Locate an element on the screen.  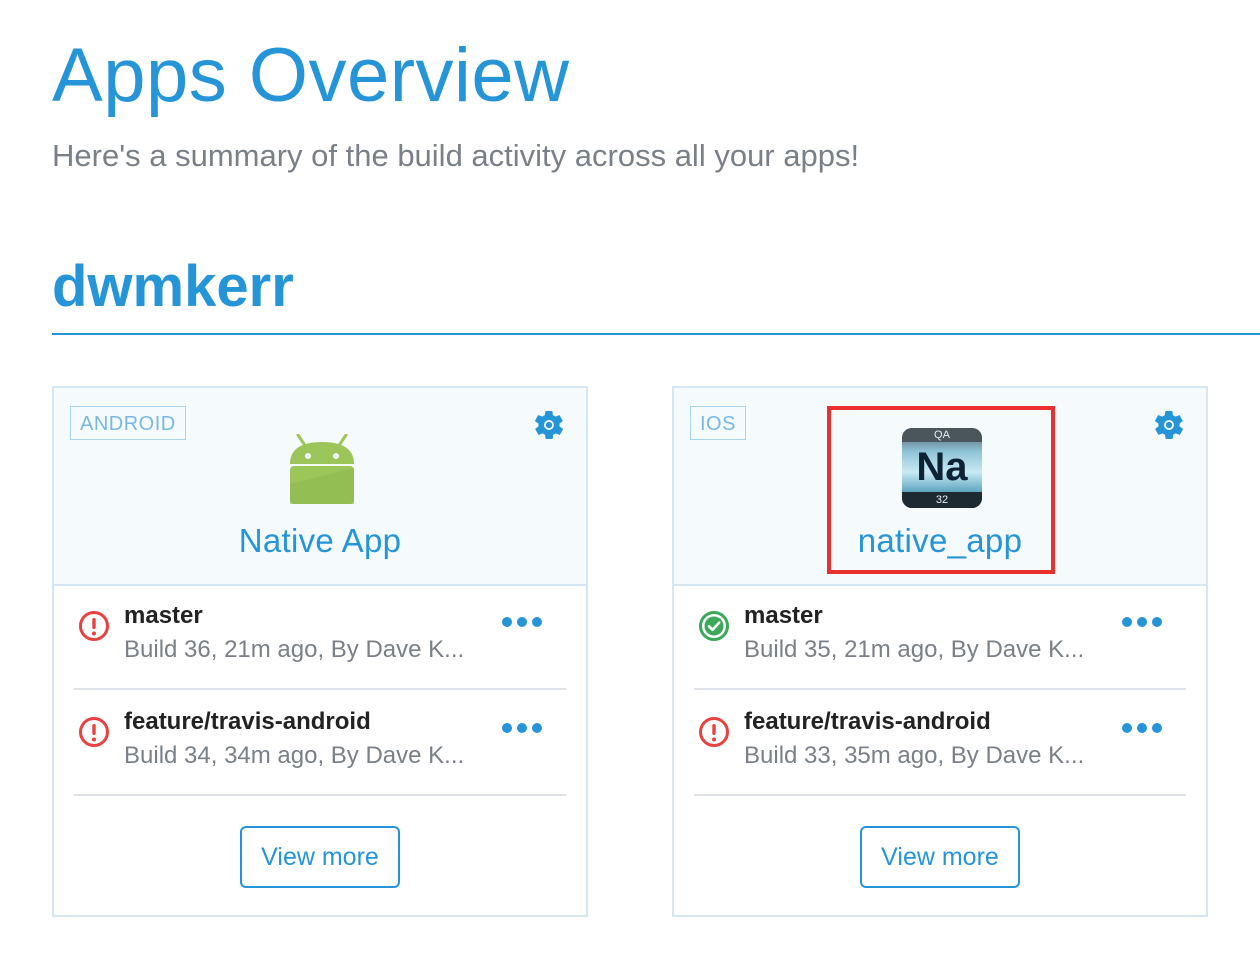
owner-heading: dwmkerr is located at coordinates (173, 286).